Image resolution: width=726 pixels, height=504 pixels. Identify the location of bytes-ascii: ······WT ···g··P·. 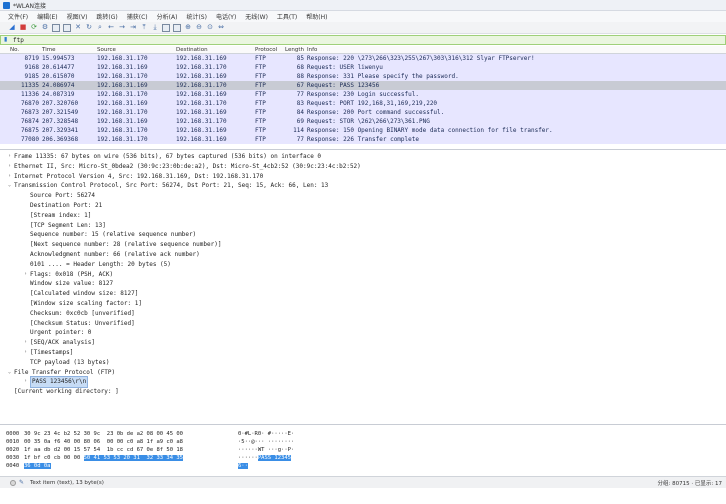
(265, 450).